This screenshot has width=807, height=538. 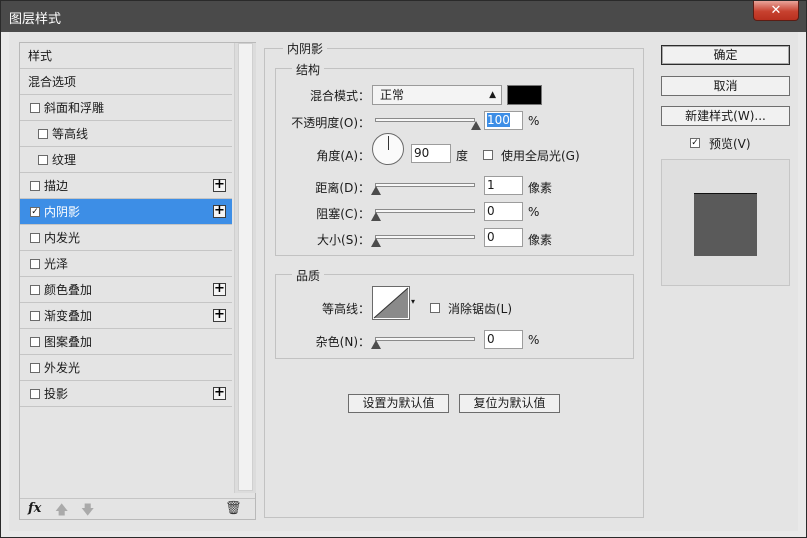 What do you see at coordinates (491, 185) in the screenshot?
I see `distance-value: 1` at bounding box center [491, 185].